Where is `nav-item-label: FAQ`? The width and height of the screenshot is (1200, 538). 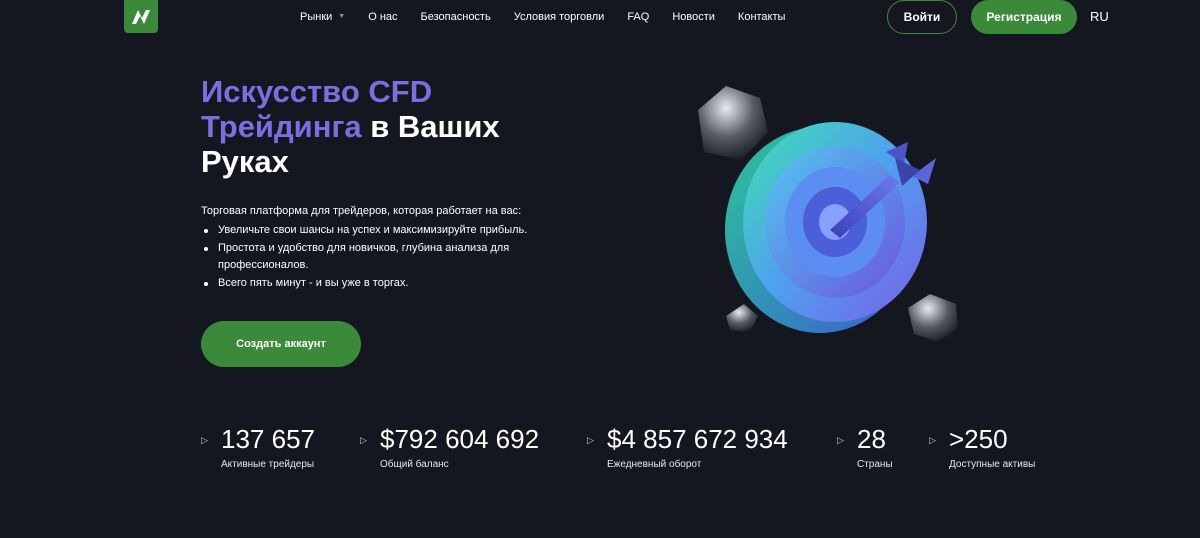 nav-item-label: FAQ is located at coordinates (638, 16).